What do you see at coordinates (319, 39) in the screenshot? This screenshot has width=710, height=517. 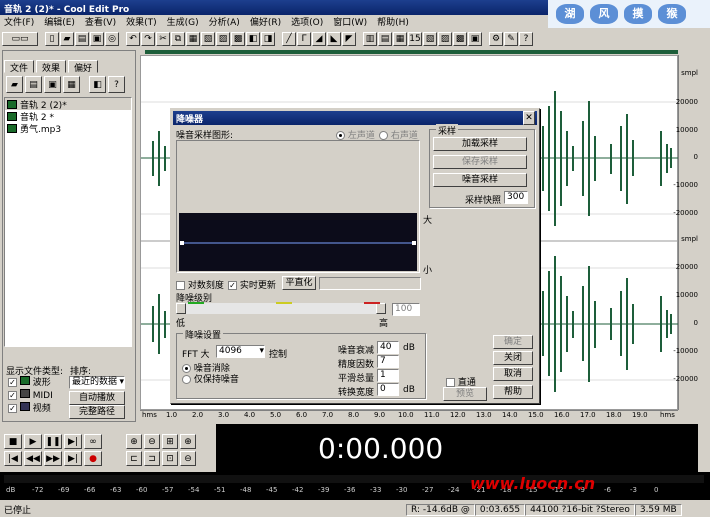 I see `amplify-icon: ◢` at bounding box center [319, 39].